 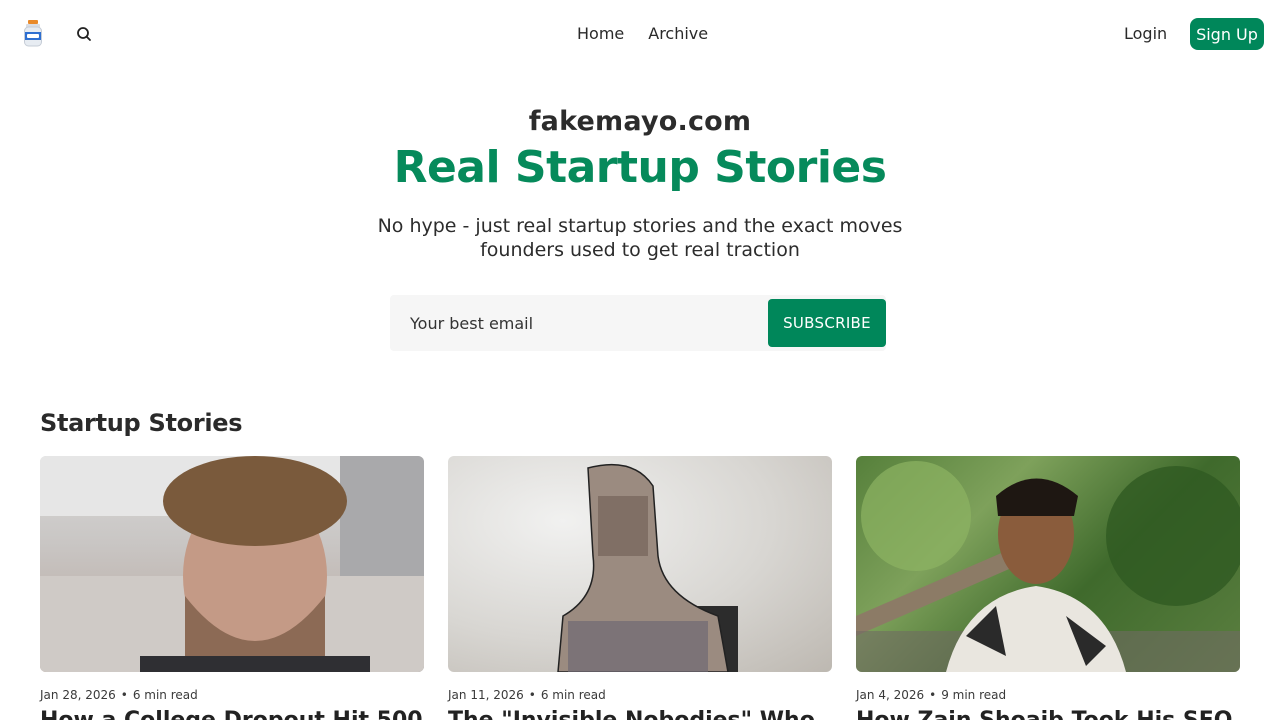 I want to click on hero-headline: Real Startup Stories, so click(x=640, y=167).